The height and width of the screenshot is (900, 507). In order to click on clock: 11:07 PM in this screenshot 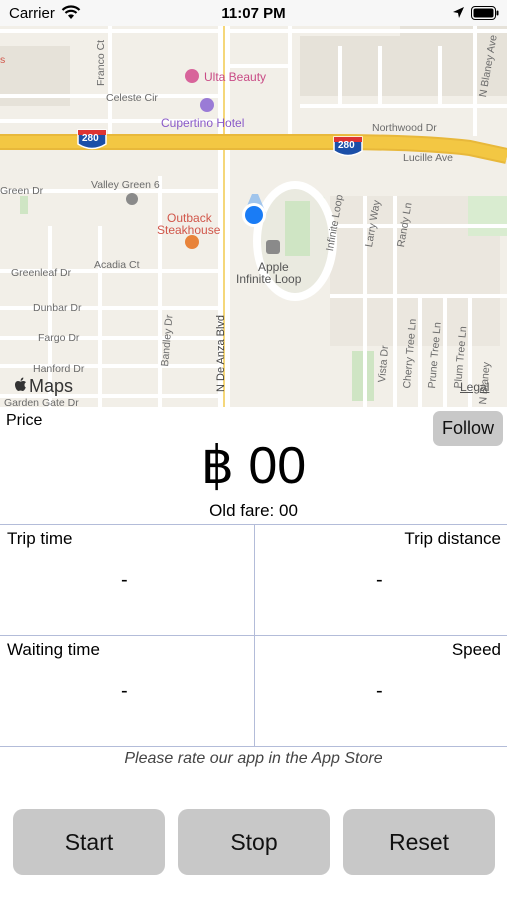, I will do `click(253, 13)`.